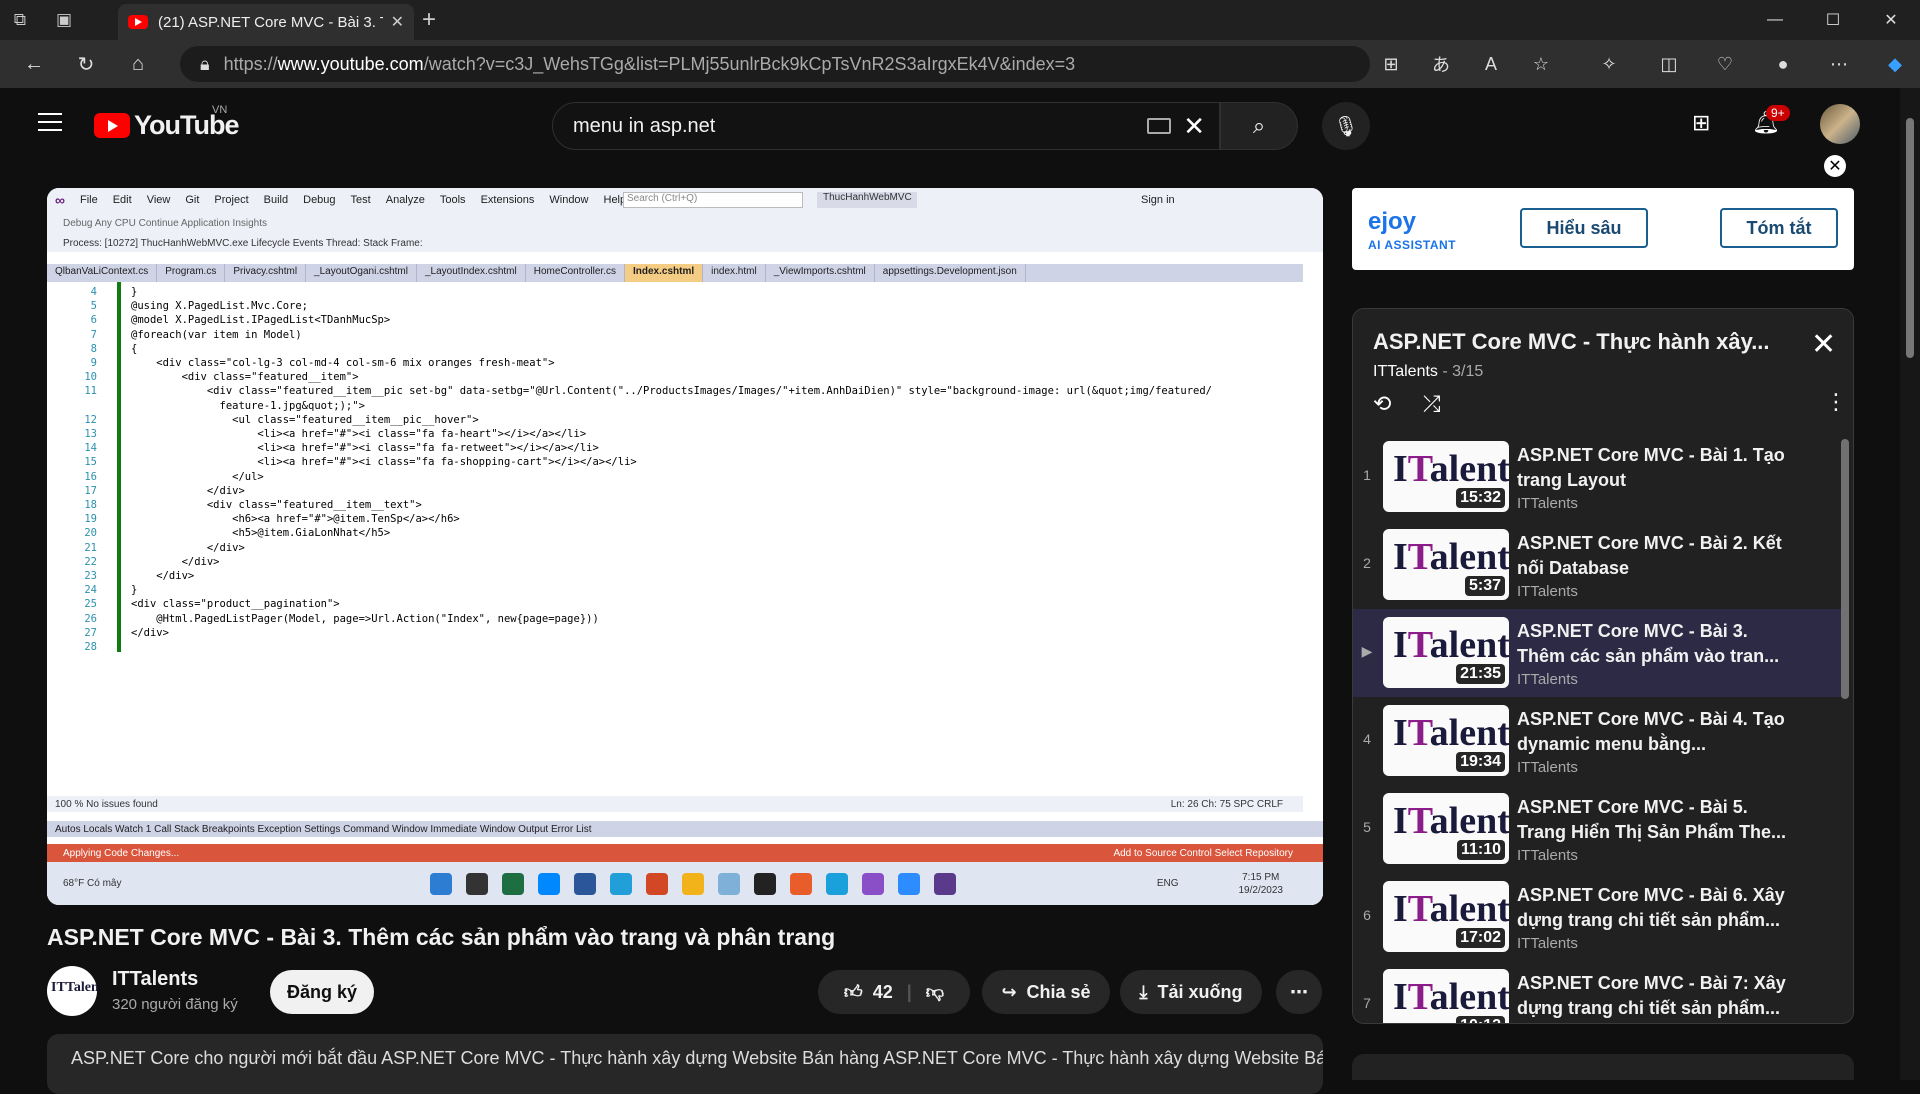  Describe the element at coordinates (1669, 64) in the screenshot. I see `split-screen-icon: ◫` at that location.